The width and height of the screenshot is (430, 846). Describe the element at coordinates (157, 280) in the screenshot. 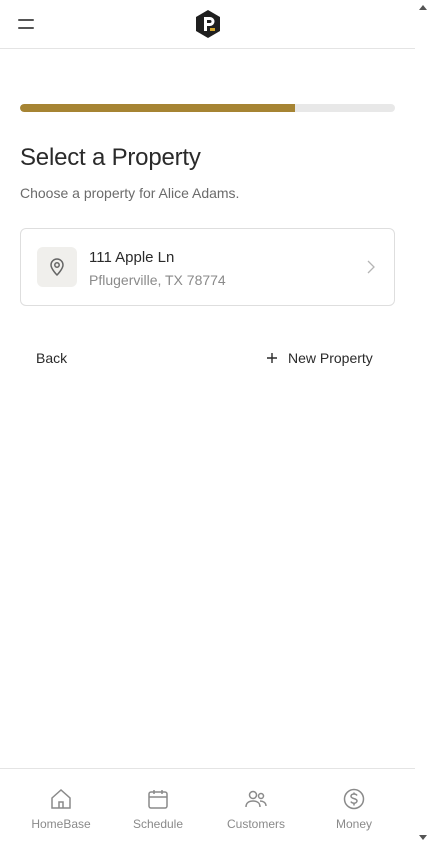

I see `property-address-line2: Pflugerville, TX 78774` at that location.